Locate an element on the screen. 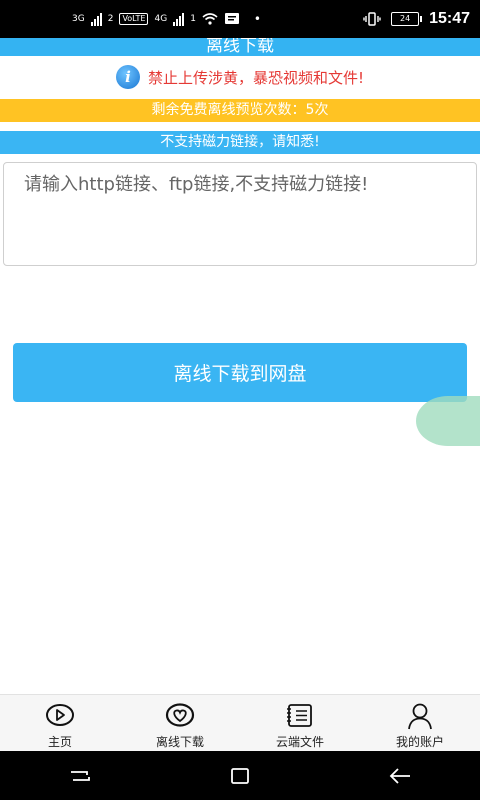 Image resolution: width=480 pixels, height=800 pixels. title-bar: 离线下载 is located at coordinates (240, 47).